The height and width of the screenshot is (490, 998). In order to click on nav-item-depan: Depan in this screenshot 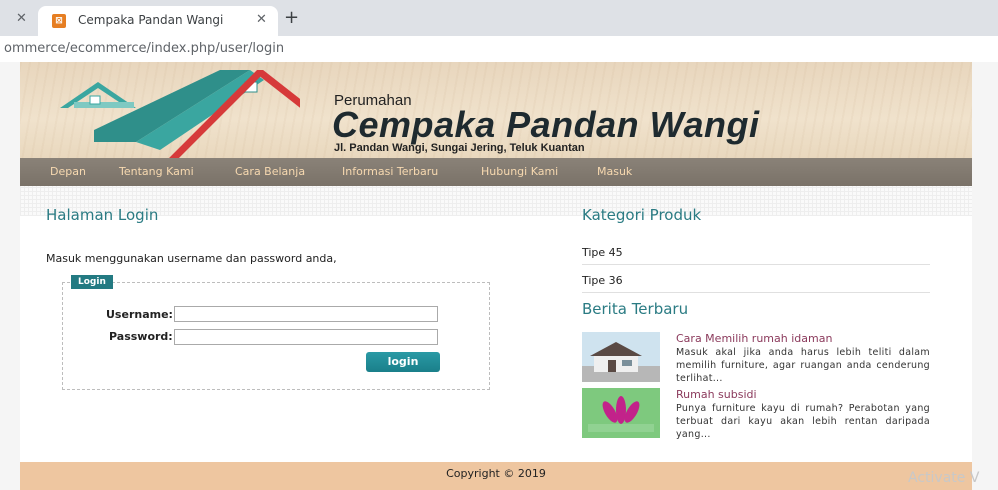, I will do `click(68, 171)`.